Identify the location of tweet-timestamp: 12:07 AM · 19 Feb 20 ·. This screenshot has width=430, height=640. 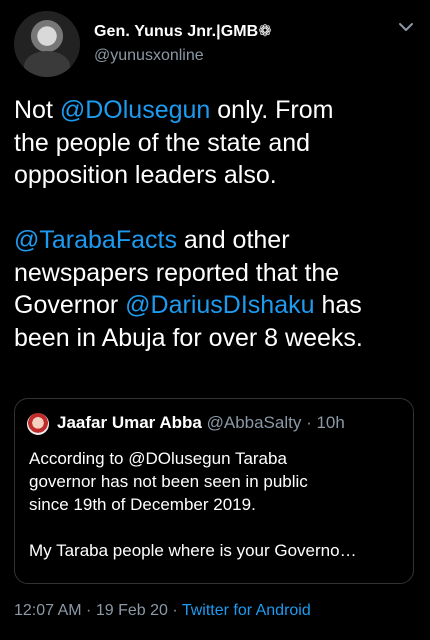
(98, 610).